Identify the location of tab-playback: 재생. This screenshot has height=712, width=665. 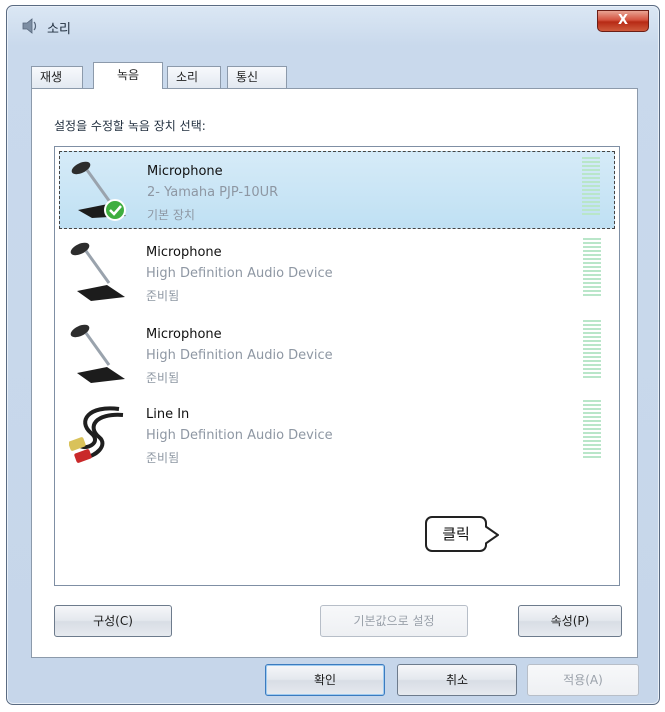
(57, 77).